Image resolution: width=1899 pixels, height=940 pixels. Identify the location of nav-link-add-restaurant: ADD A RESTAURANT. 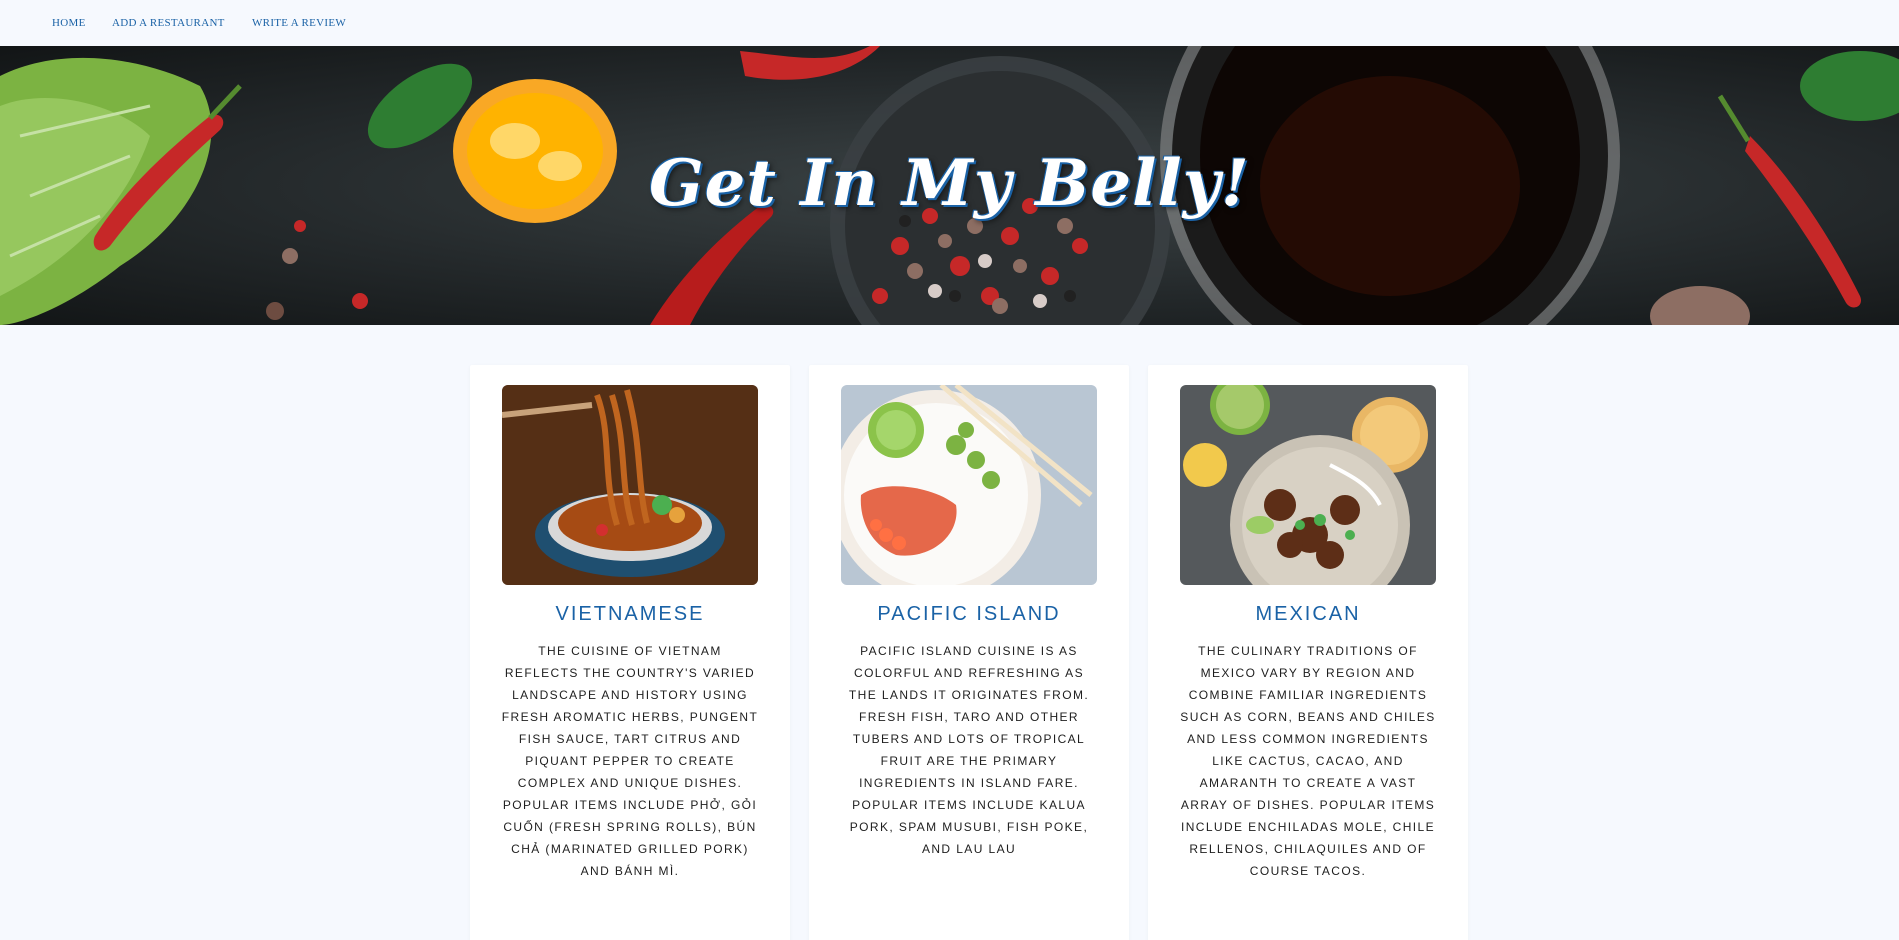
(168, 23).